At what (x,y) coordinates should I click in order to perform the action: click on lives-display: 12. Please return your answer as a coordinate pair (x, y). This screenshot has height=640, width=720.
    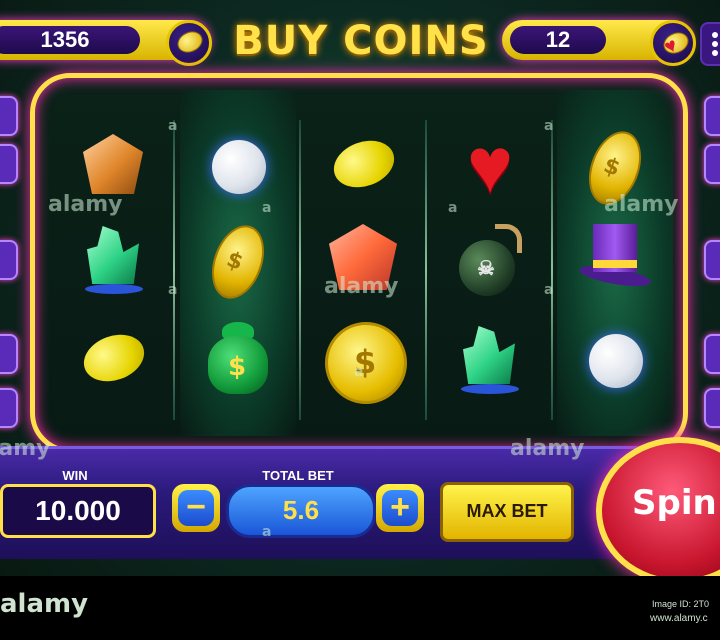
    Looking at the image, I should click on (558, 40).